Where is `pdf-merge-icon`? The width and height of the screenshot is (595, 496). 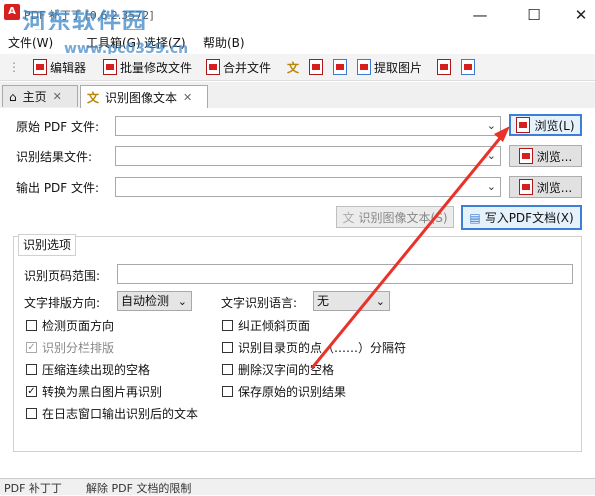
pdf-merge-icon is located at coordinates (213, 67).